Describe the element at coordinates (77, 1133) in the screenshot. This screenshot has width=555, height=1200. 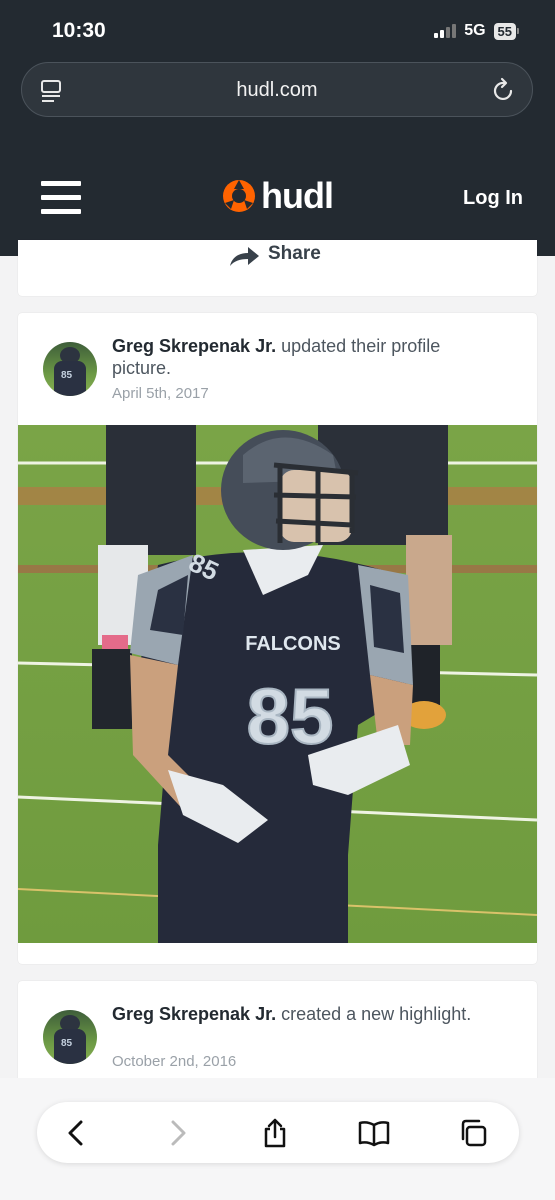
I see `chevron-left-icon` at that location.